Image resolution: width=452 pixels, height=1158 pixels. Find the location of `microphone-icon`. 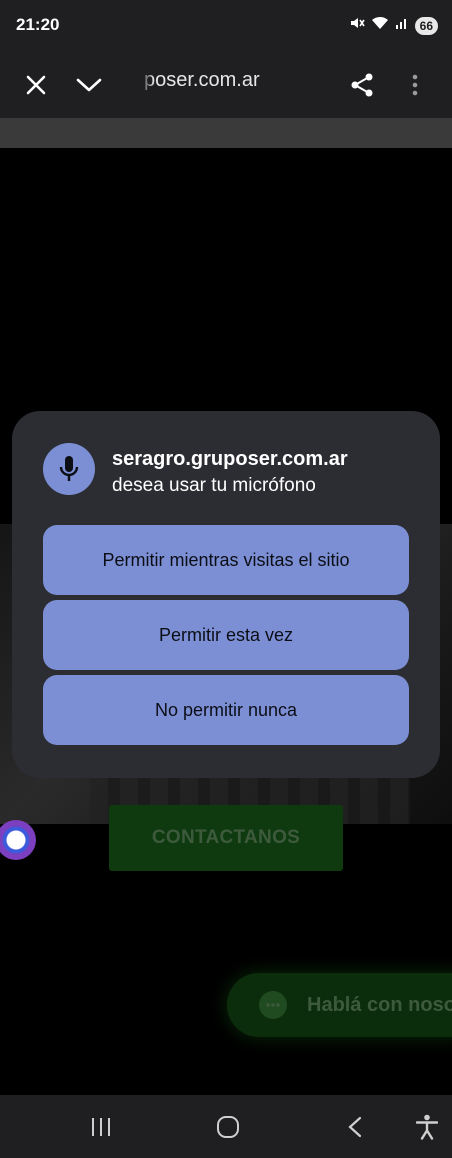

microphone-icon is located at coordinates (69, 469).